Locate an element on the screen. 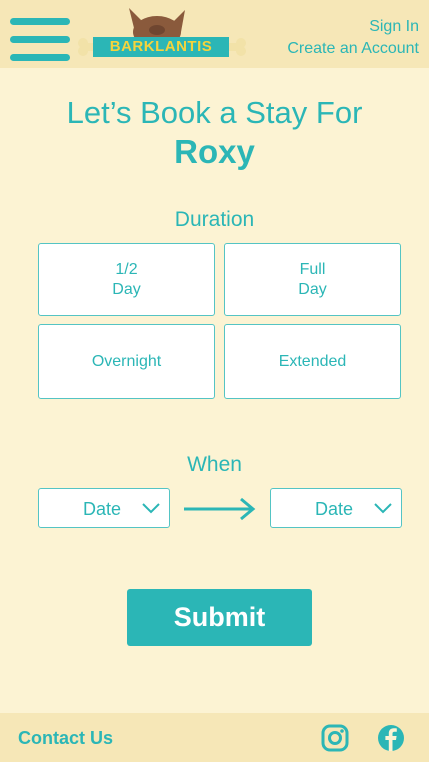  page-title: Let’s Book a Stay For is located at coordinates (214, 112).